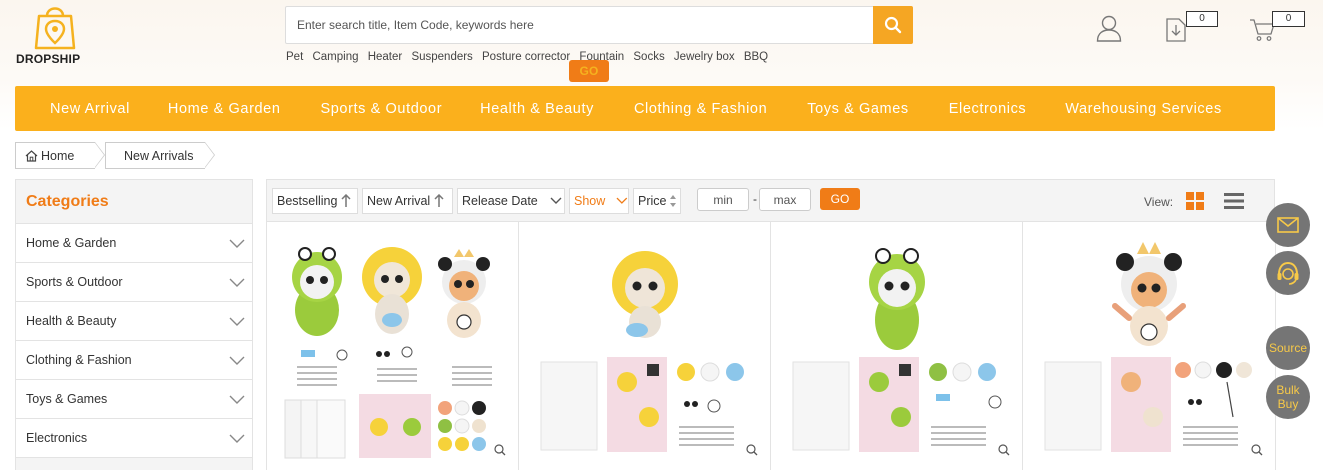 Image resolution: width=1323 pixels, height=470 pixels. Describe the element at coordinates (55, 28) in the screenshot. I see `shopping-bag-pin-icon` at that location.